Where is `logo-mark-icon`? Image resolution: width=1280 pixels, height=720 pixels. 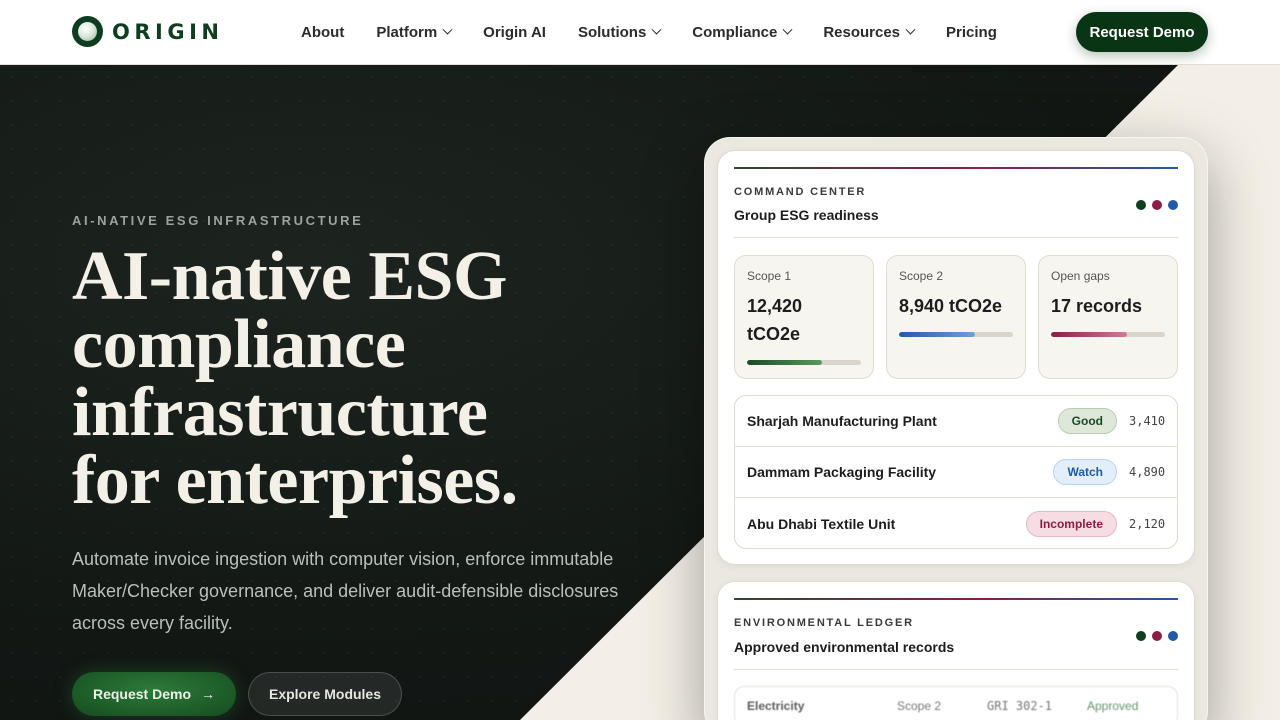
logo-mark-icon is located at coordinates (87, 31).